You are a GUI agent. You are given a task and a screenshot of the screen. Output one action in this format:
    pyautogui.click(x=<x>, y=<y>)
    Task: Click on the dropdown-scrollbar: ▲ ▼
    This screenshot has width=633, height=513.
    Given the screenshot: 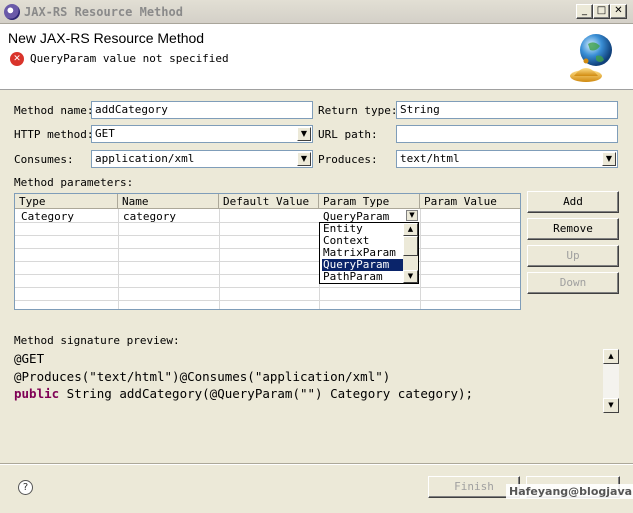 What is the action you would take?
    pyautogui.click(x=410, y=253)
    